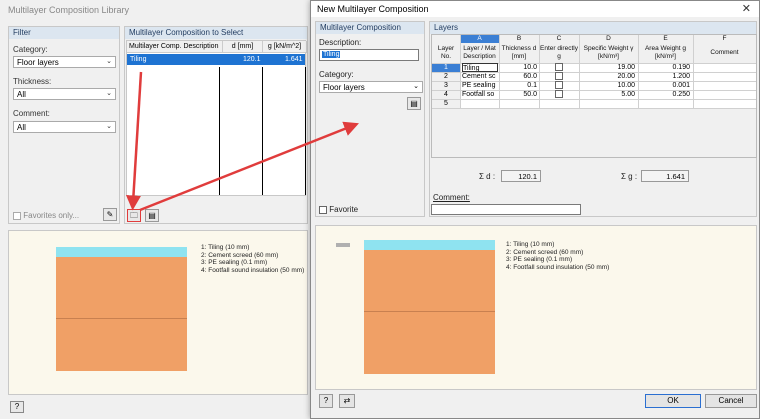 The width and height of the screenshot is (760, 419). What do you see at coordinates (134, 141) in the screenshot?
I see `annotation-arrow-down` at bounding box center [134, 141].